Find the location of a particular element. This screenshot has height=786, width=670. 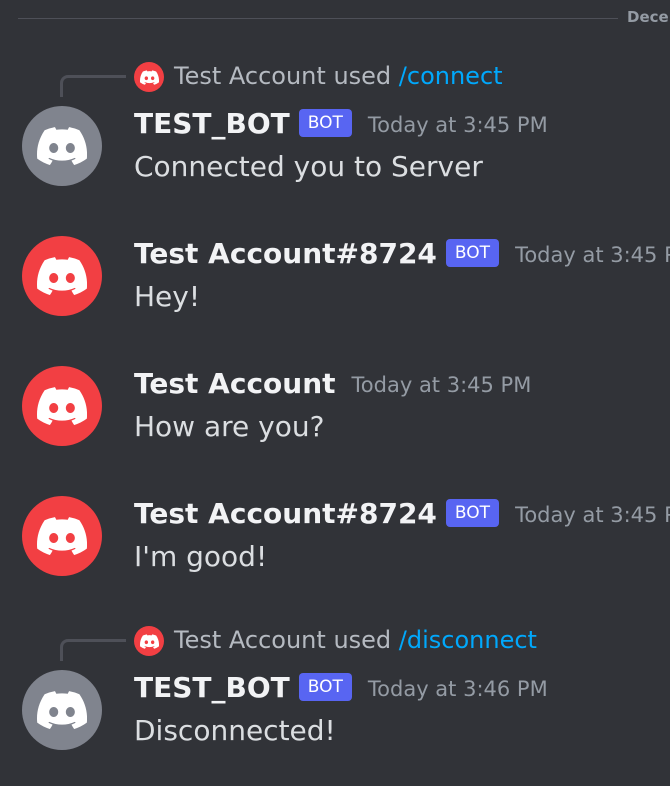

message-header: TEST_BOT BOT Today at 3:45 PM is located at coordinates (341, 123).